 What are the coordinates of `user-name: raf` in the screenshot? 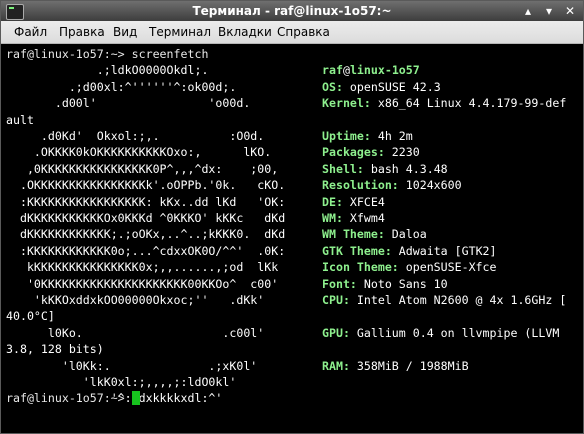 It's located at (332, 70).